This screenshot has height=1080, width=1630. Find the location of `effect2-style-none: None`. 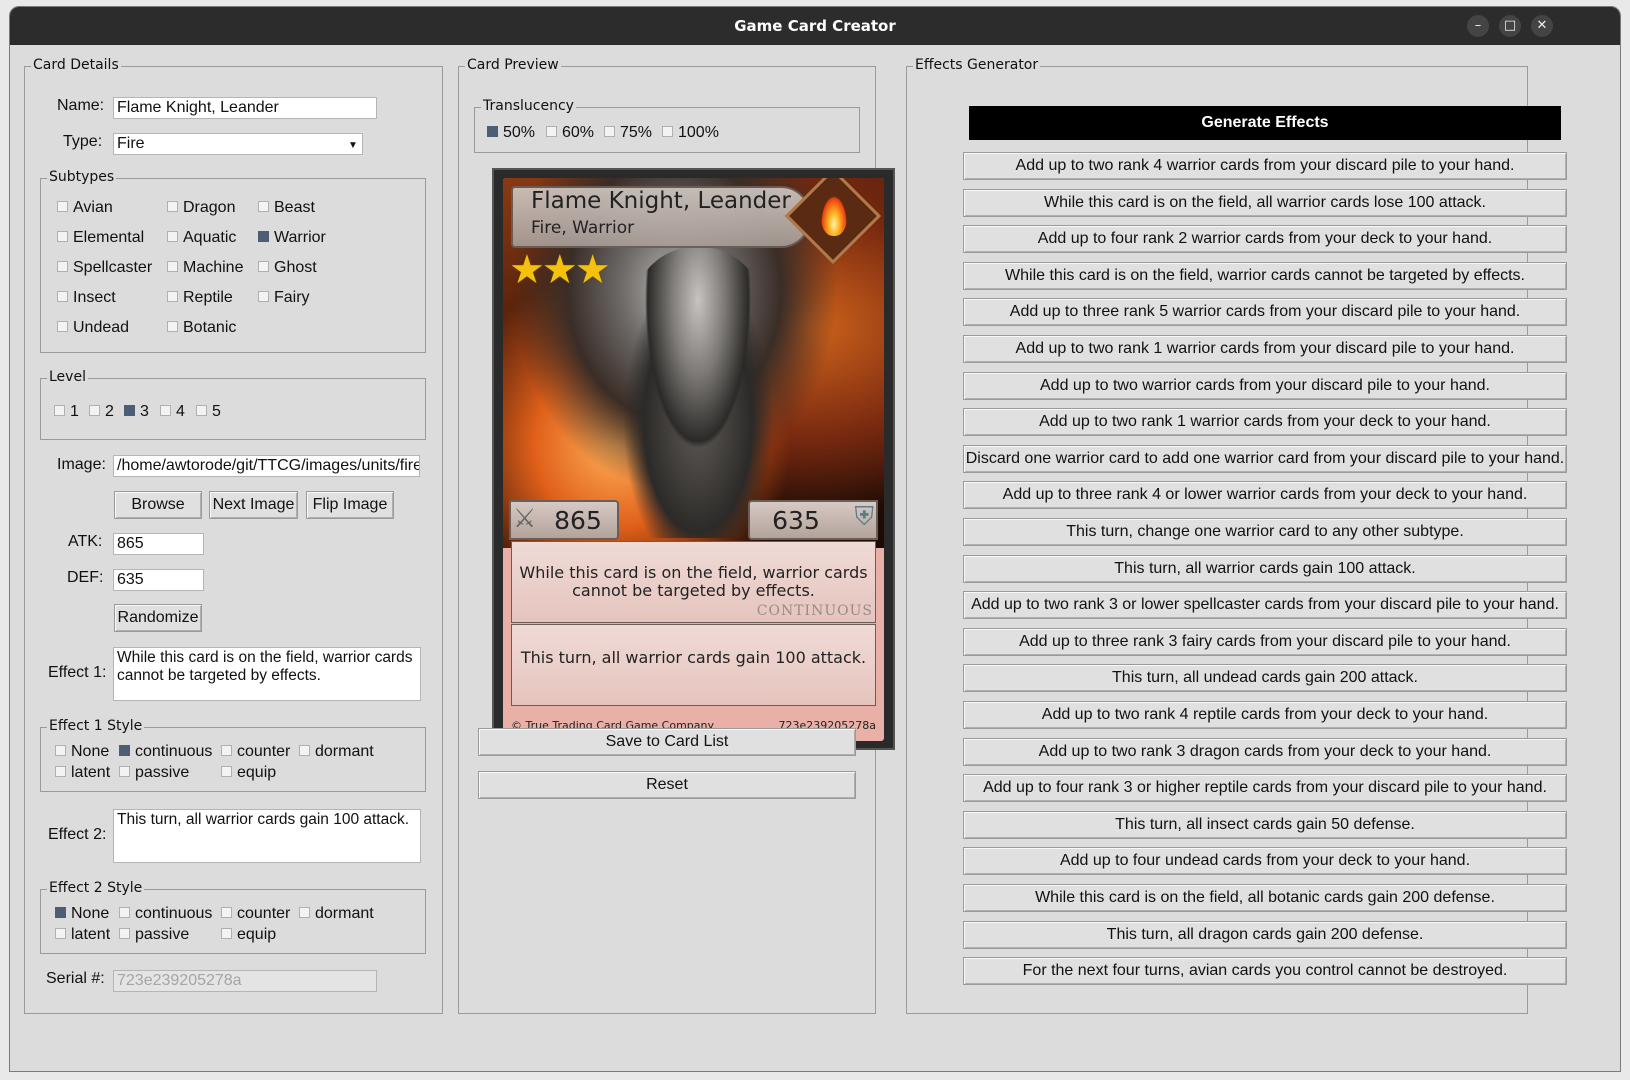

effect2-style-none: None is located at coordinates (82, 914).